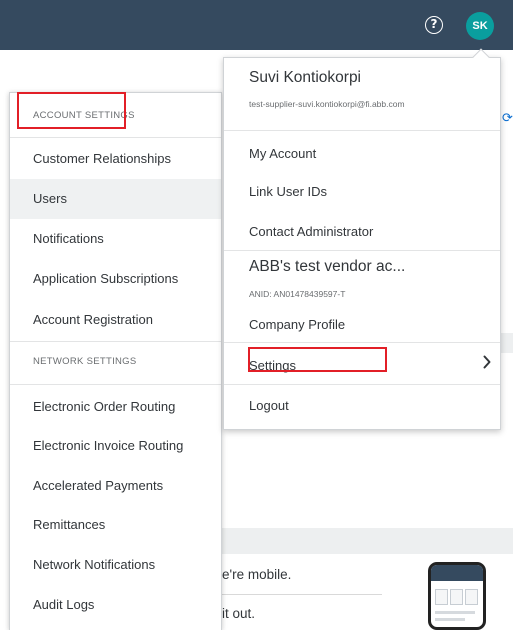  I want to click on menu-item-network-notifications: Network Notifications, so click(115, 565).